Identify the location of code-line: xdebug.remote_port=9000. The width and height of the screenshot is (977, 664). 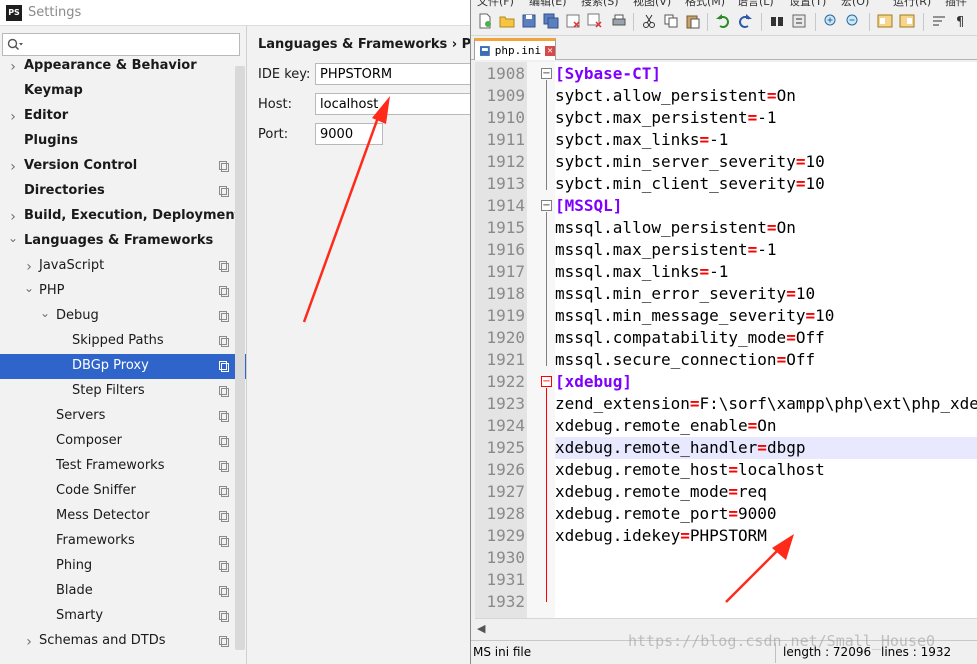
(766, 514).